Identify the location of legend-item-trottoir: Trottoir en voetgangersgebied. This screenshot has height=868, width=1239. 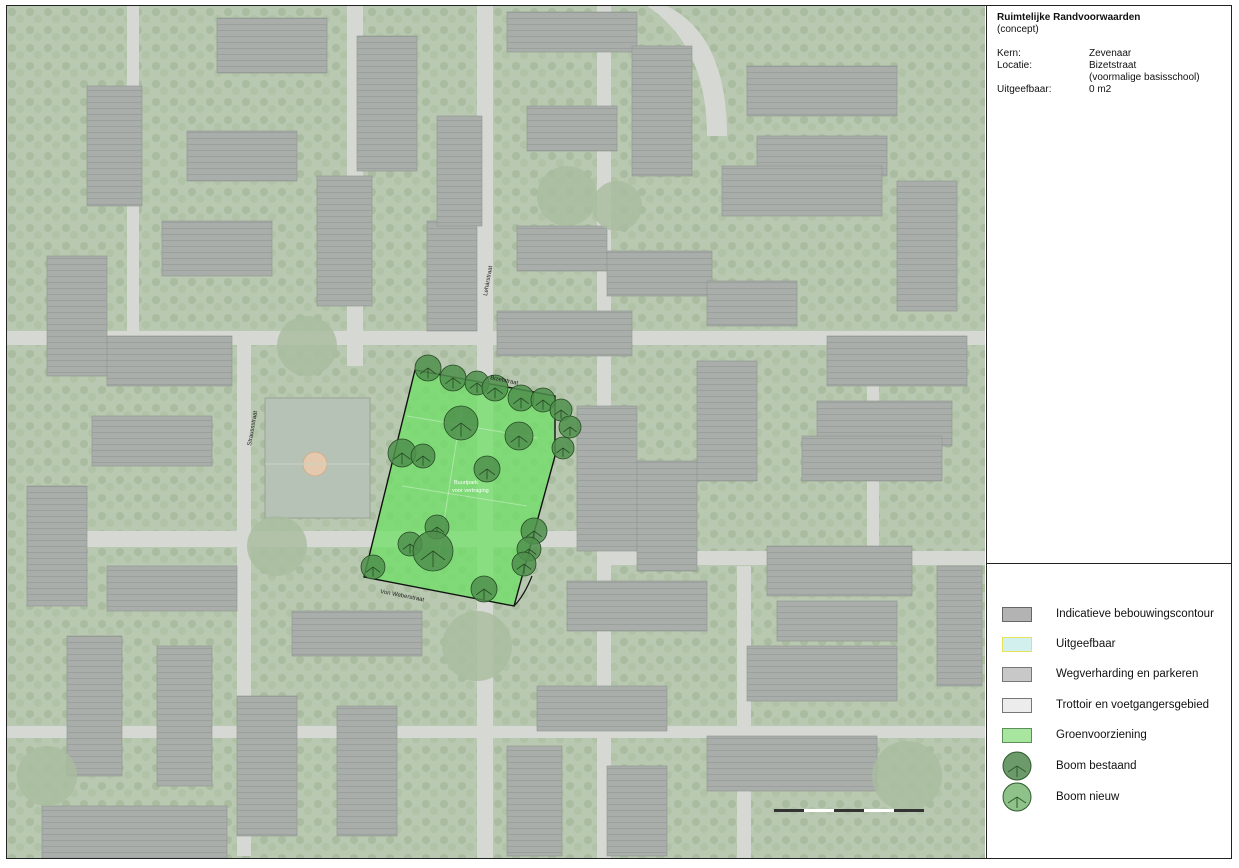
(1105, 705).